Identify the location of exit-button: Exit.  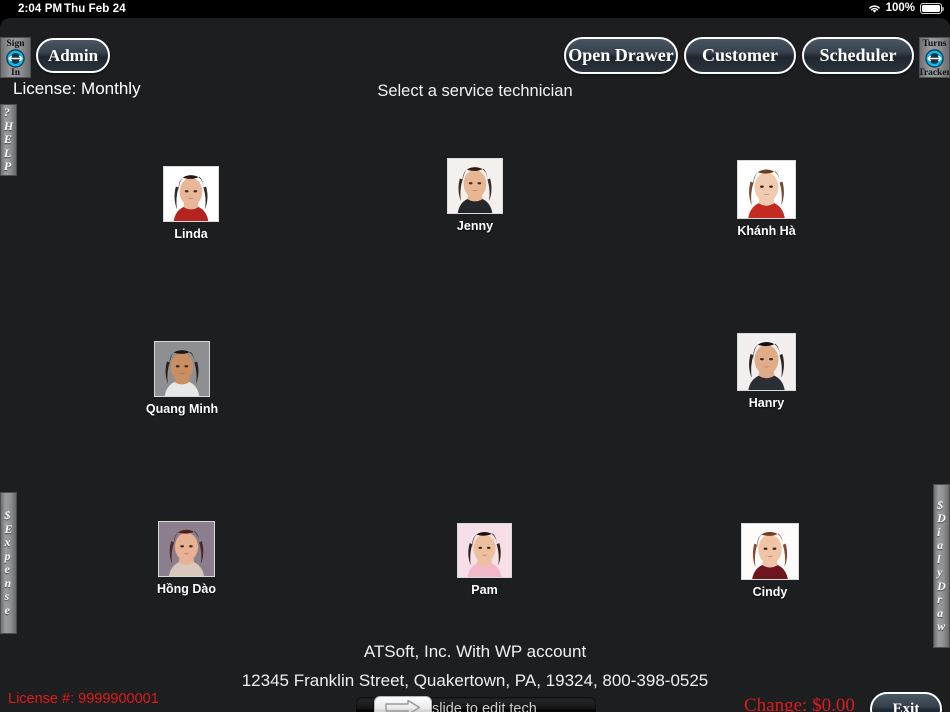
(906, 702).